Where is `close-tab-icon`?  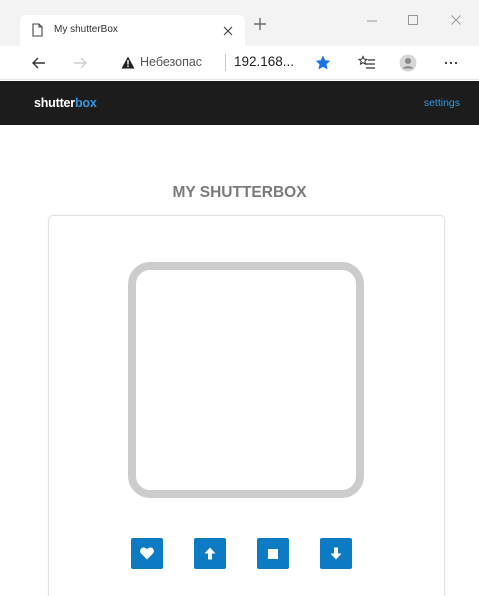 close-tab-icon is located at coordinates (228, 31).